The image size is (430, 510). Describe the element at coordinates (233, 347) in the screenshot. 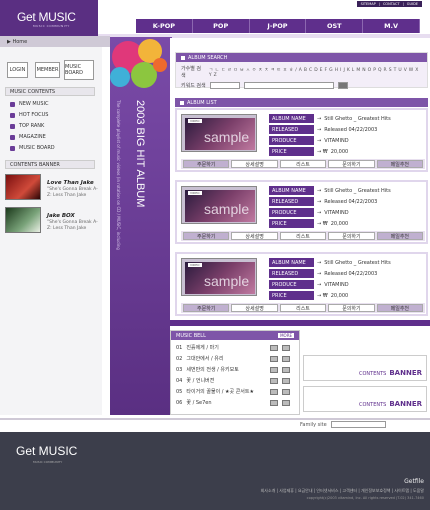

I see `bell-item: 01 진흙에게 / 마기` at that location.